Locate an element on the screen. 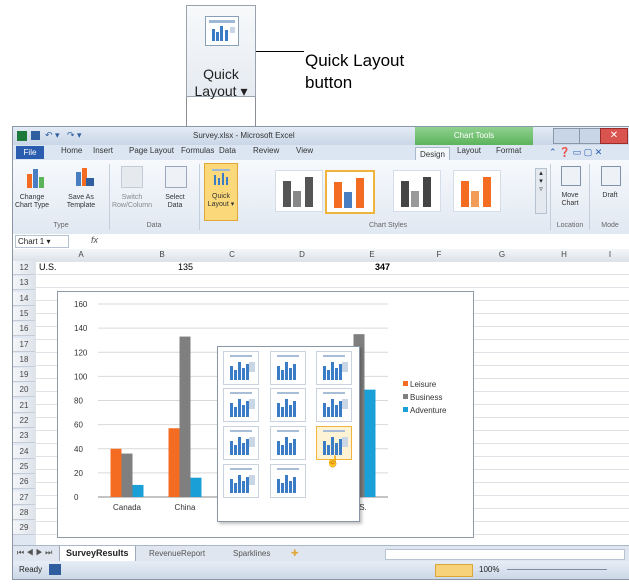 The width and height of the screenshot is (629, 584). row-header-29: 29 is located at coordinates (24, 528).